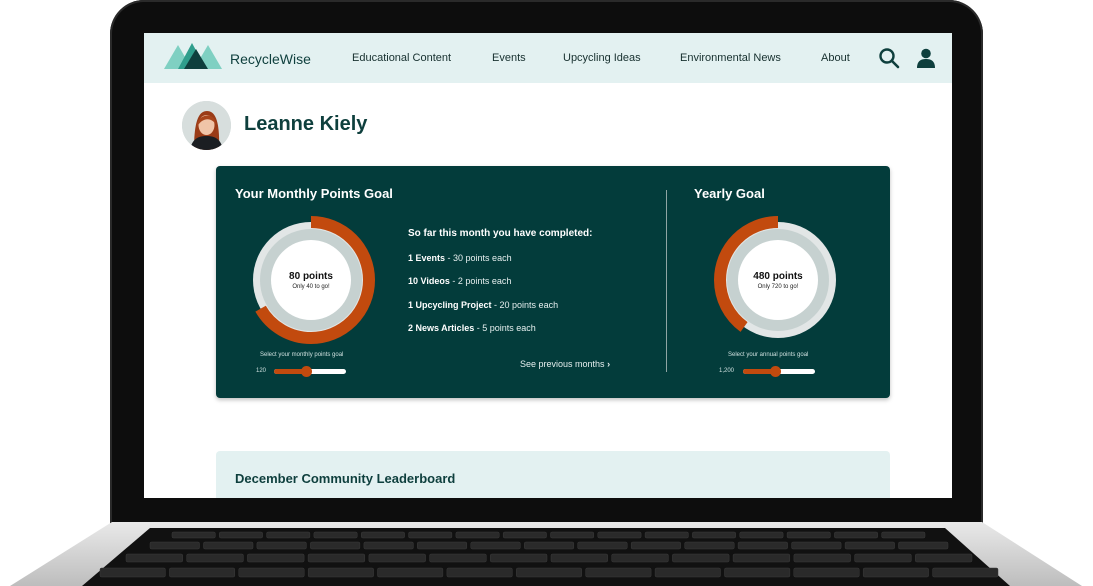 This screenshot has height=586, width=1093. What do you see at coordinates (778, 286) in the screenshot?
I see `yearly-remaining: Only 720 to go!` at bounding box center [778, 286].